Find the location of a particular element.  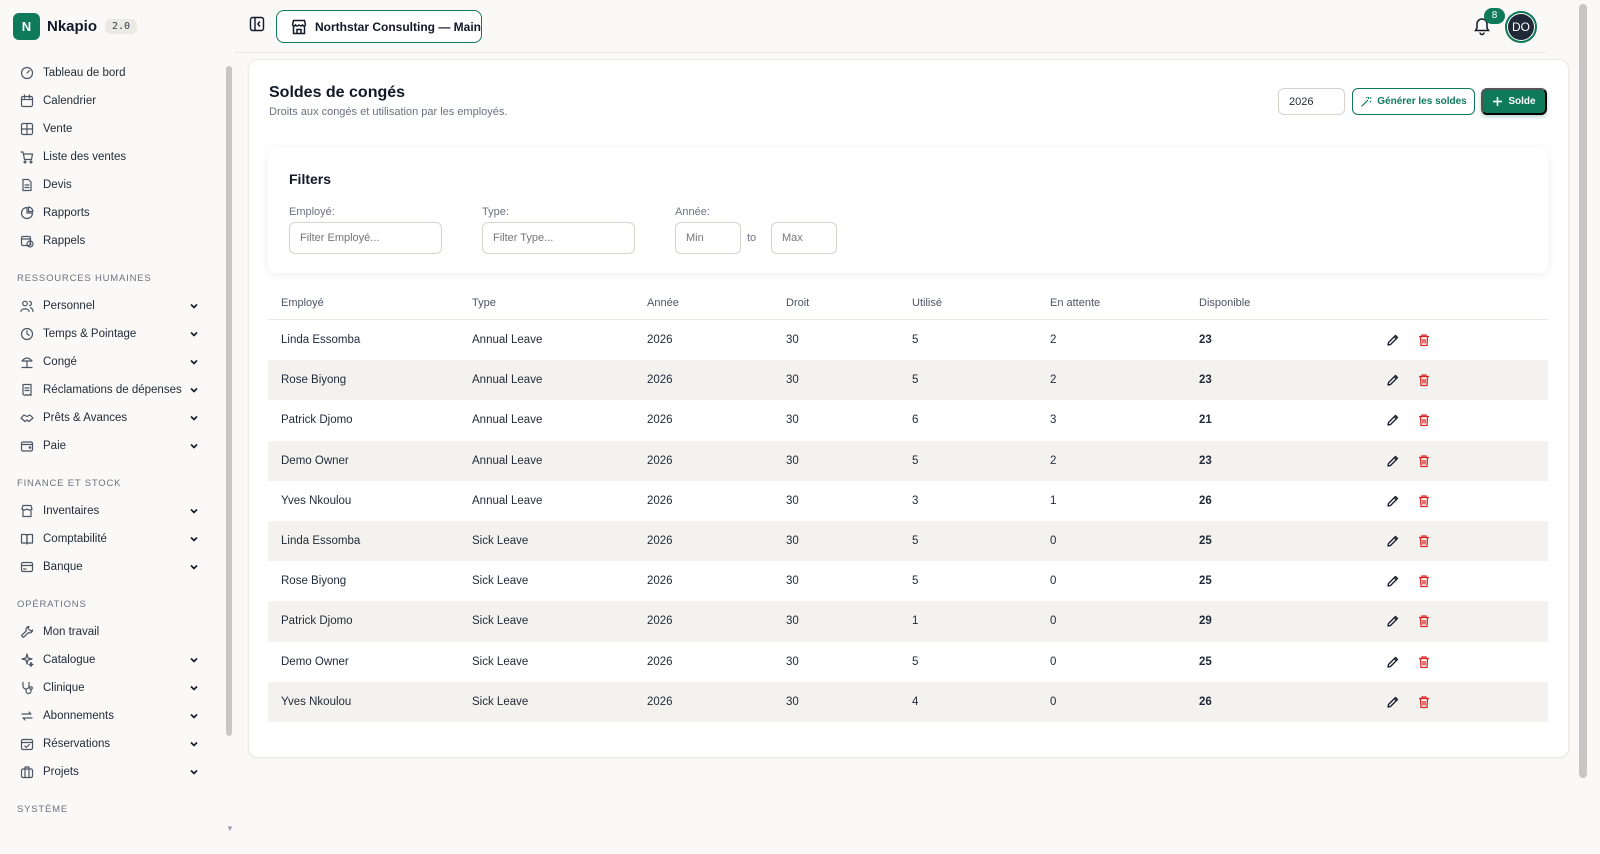

receipt-icon is located at coordinates (26, 390).